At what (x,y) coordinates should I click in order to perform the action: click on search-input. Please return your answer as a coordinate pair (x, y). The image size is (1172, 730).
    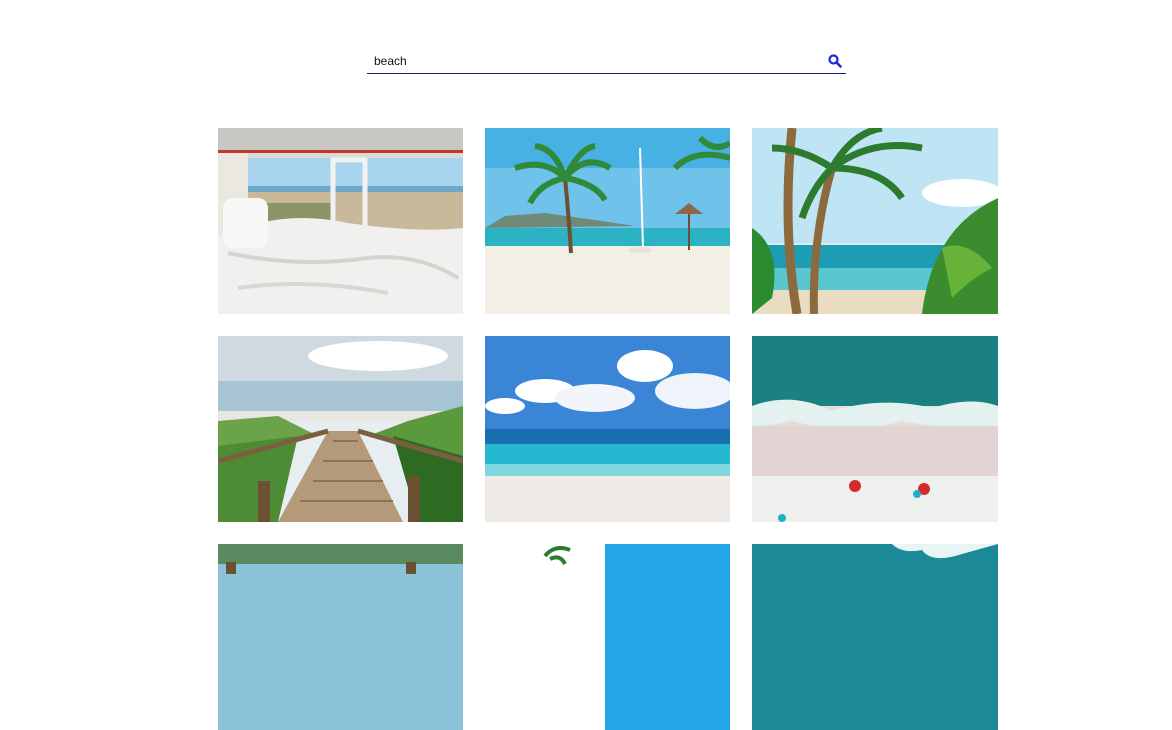
    Looking at the image, I should click on (590, 61).